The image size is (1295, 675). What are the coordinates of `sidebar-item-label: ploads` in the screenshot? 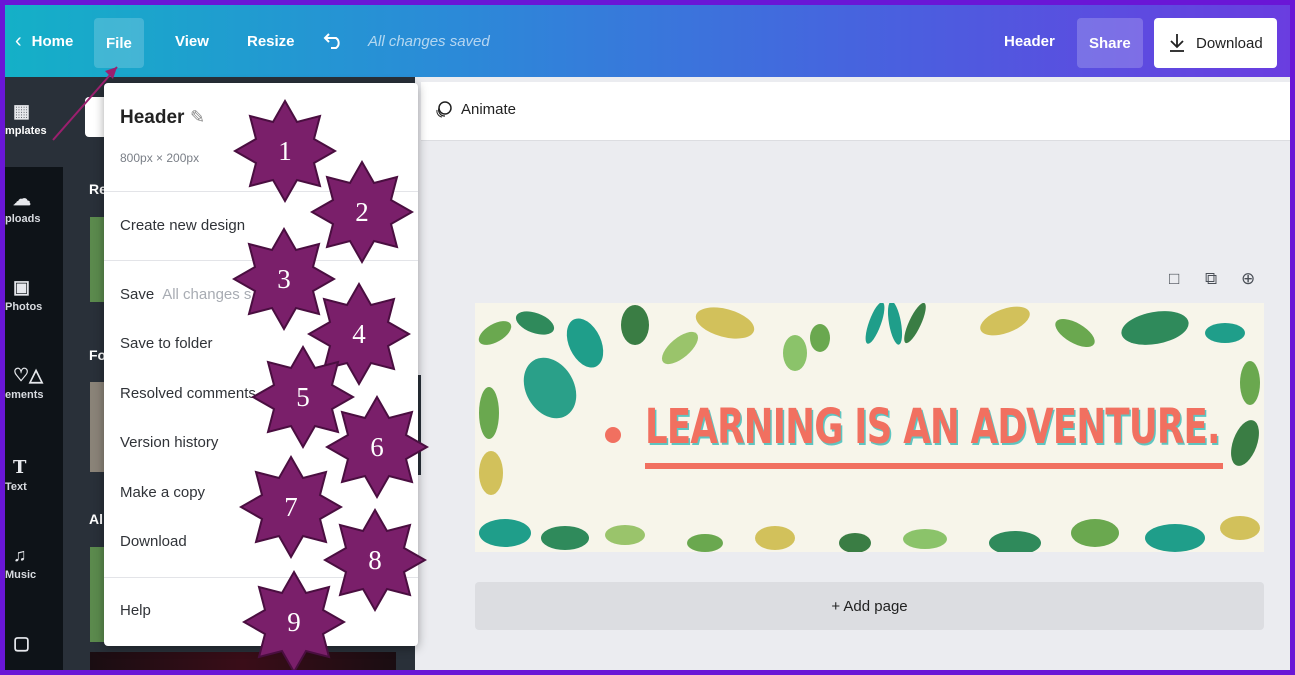 It's located at (23, 219).